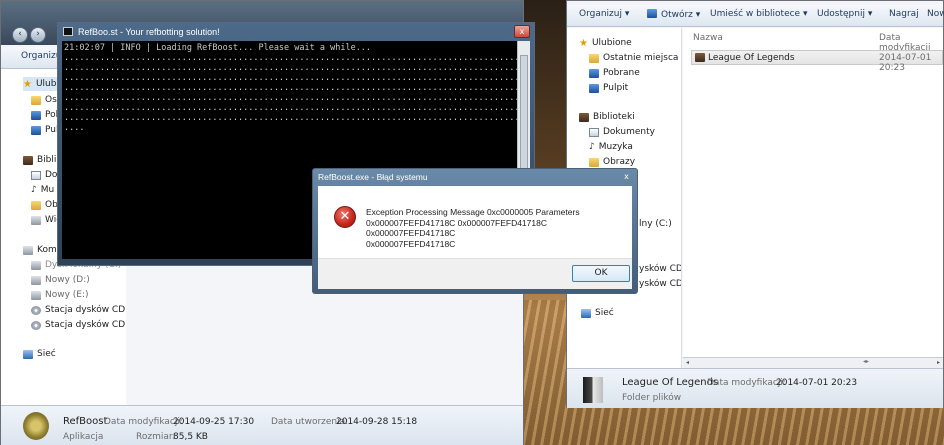  What do you see at coordinates (655, 224) in the screenshot?
I see `nav-drive-c-partial: lny (C:)` at bounding box center [655, 224].